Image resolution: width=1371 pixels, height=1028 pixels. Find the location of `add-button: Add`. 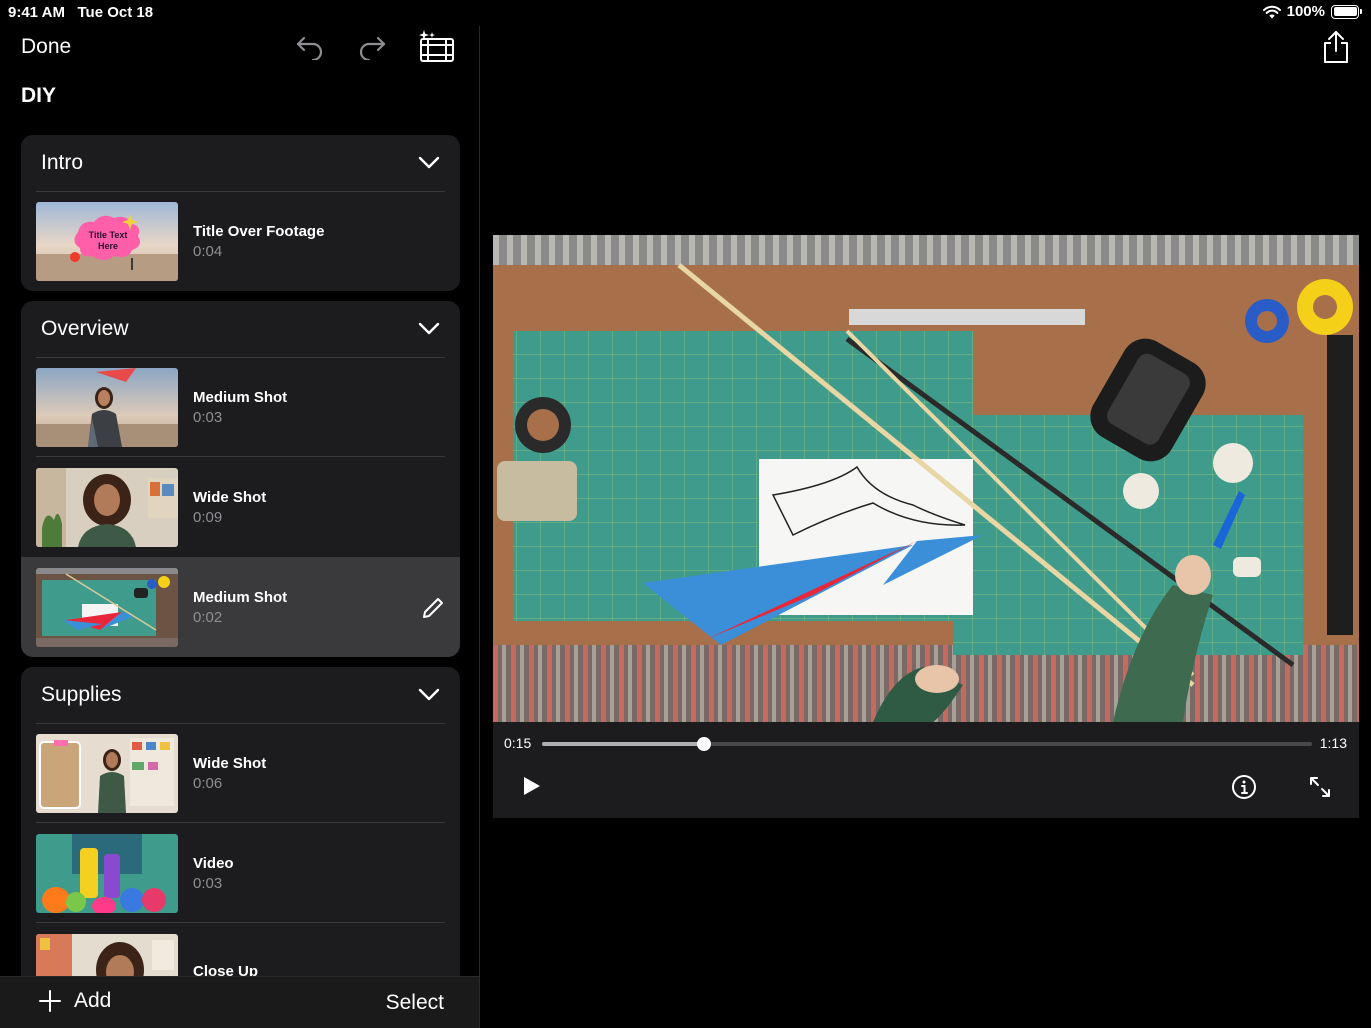

add-button: Add is located at coordinates (74, 1001).